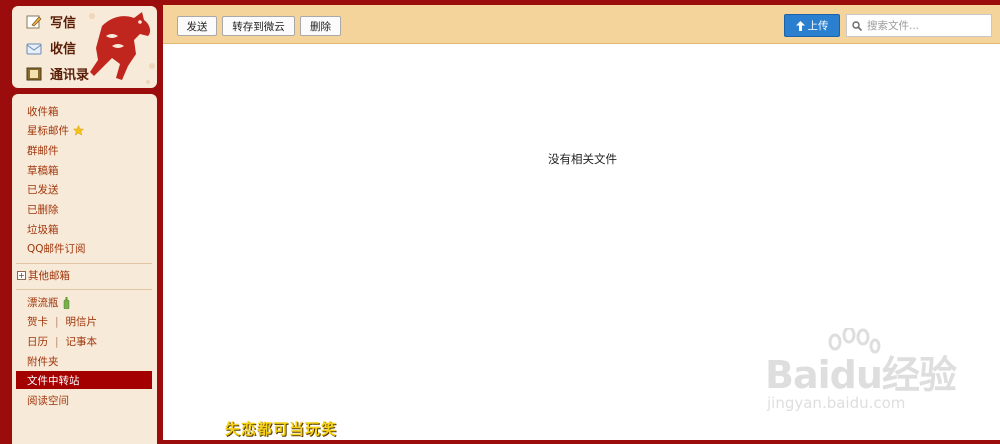  I want to click on search-input, so click(926, 25).